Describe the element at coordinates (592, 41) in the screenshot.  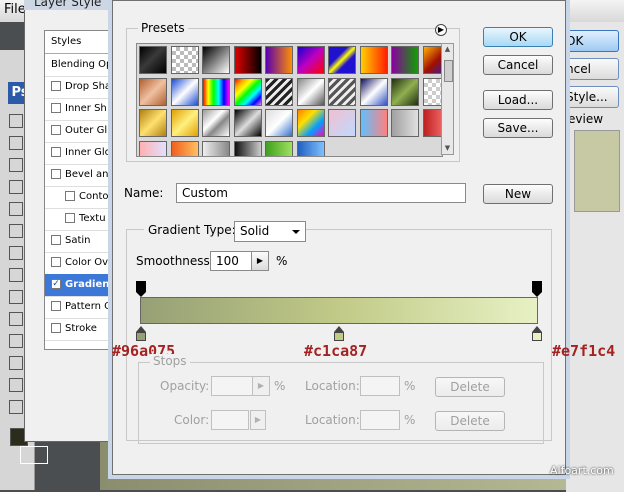
I see `layer-style-ok-button: OK` at that location.